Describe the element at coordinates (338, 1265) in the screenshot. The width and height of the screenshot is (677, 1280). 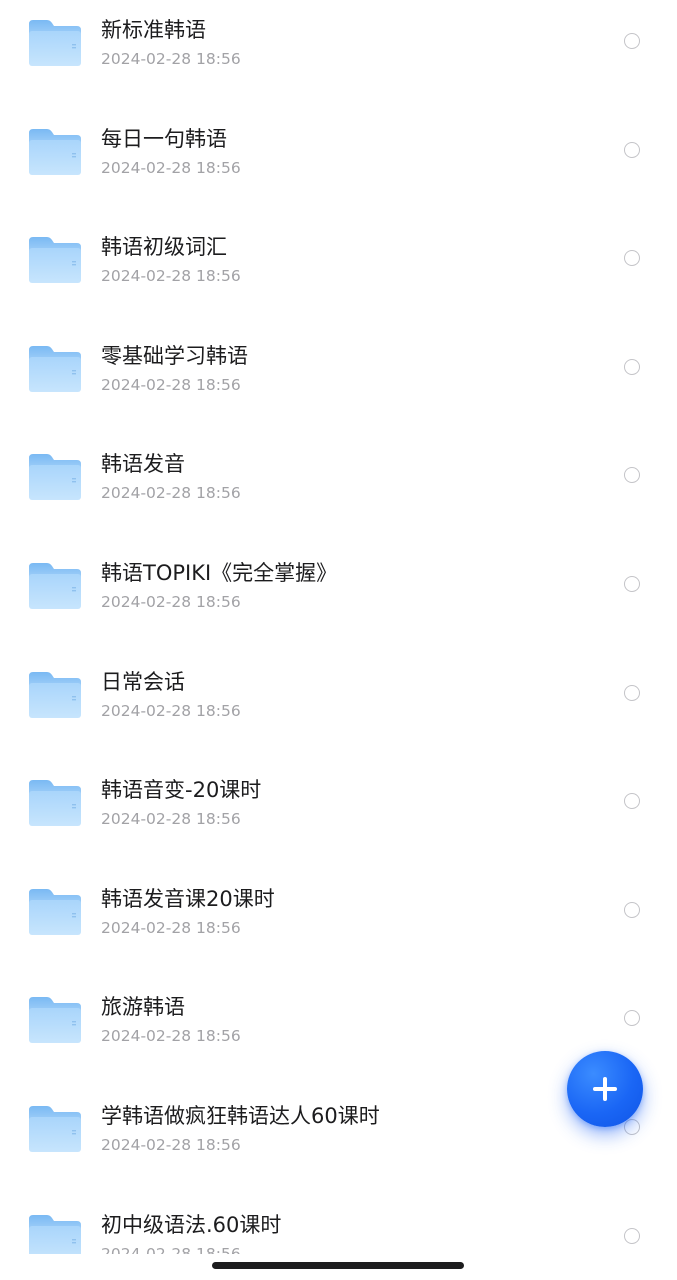
I see `home-indicator` at that location.